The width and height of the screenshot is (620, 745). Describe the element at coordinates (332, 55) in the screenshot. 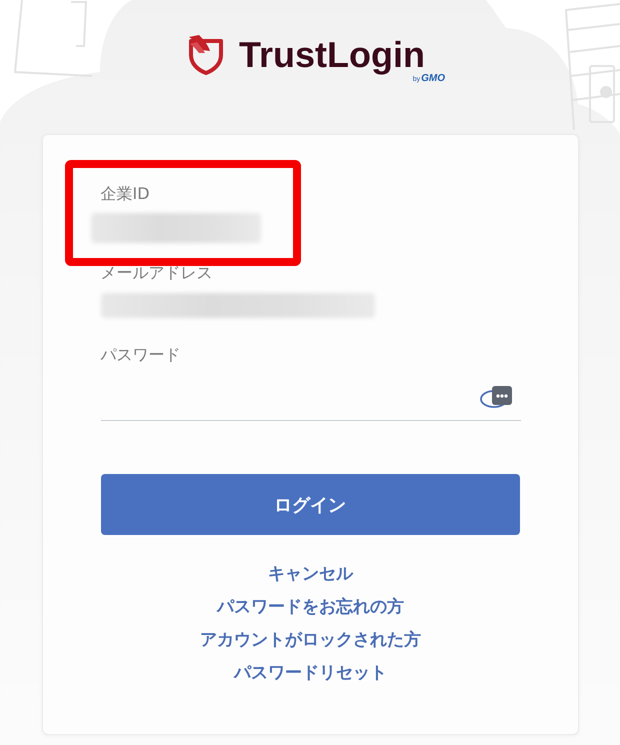

I see `brand-name: TrustLogin` at that location.